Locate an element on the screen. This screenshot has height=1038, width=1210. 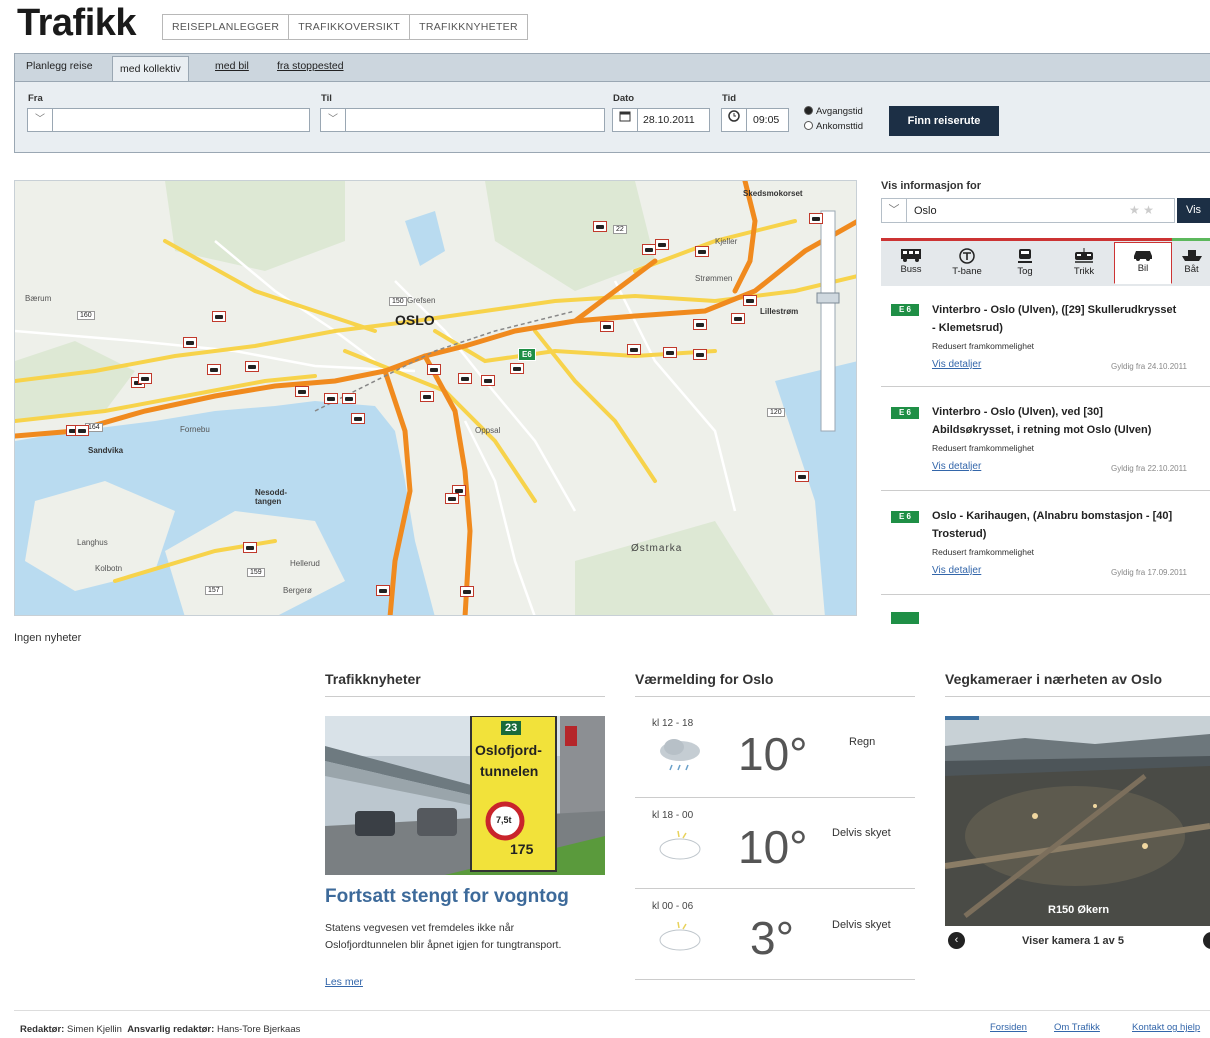
map-place-label: Fornebu is located at coordinates (195, 429).